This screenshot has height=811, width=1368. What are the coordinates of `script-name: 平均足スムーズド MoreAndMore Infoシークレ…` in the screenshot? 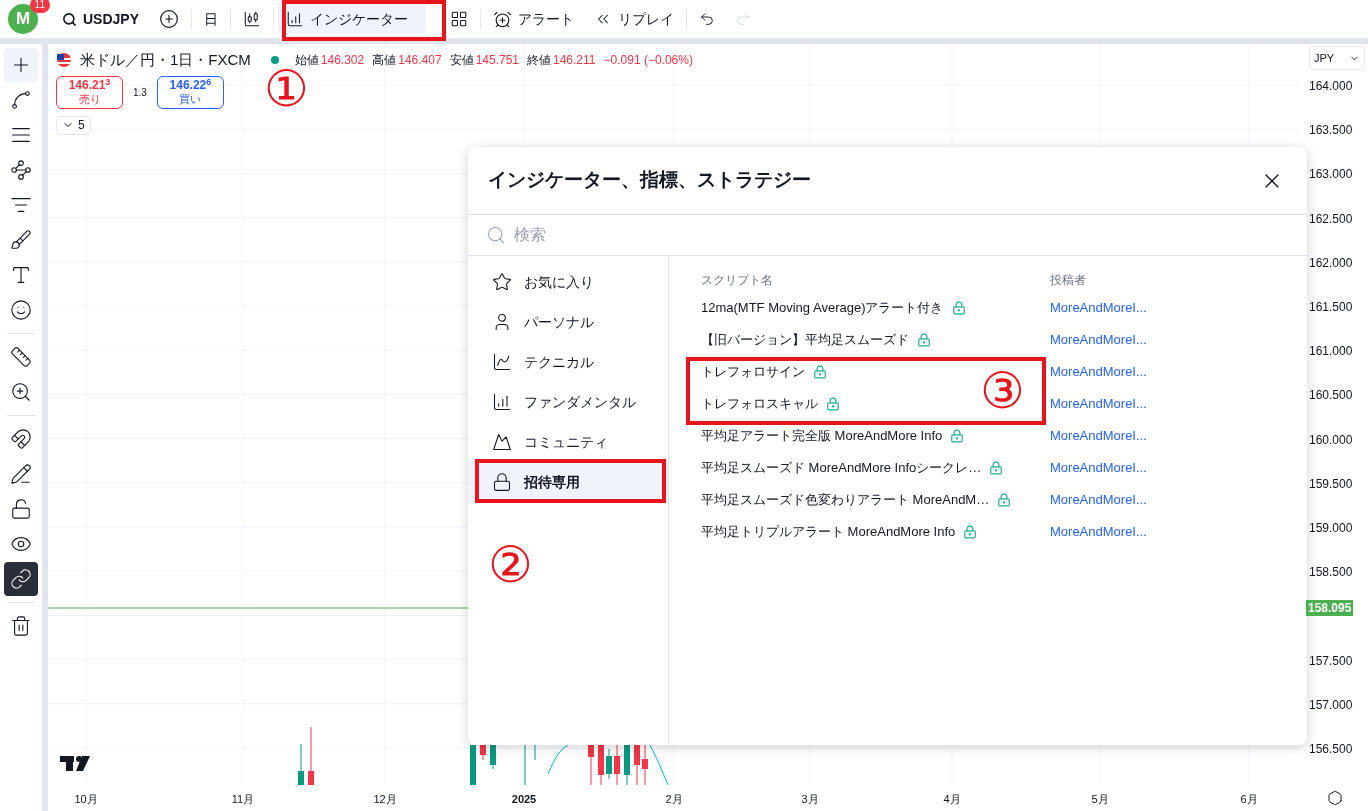 It's located at (841, 468).